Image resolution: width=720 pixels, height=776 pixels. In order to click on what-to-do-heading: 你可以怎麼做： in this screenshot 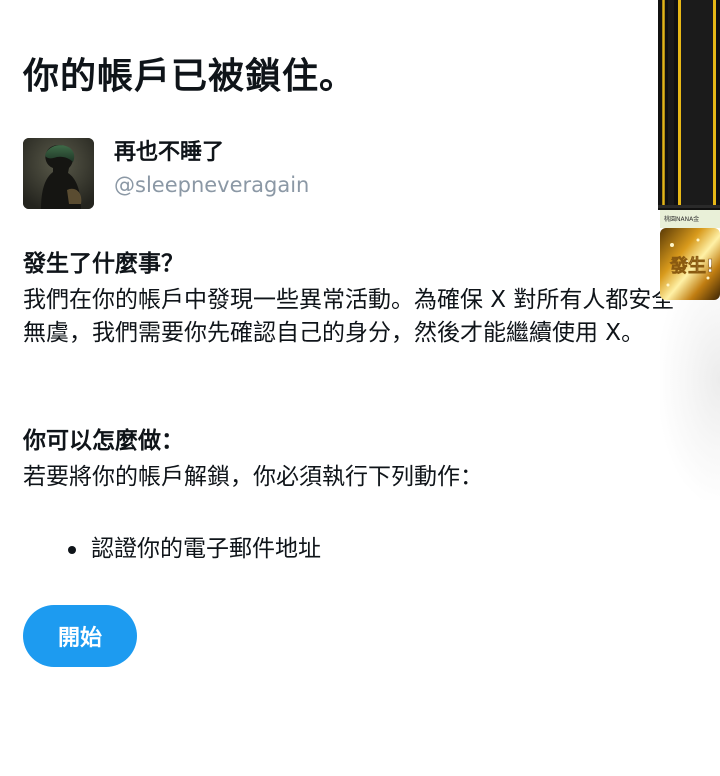, I will do `click(103, 441)`.